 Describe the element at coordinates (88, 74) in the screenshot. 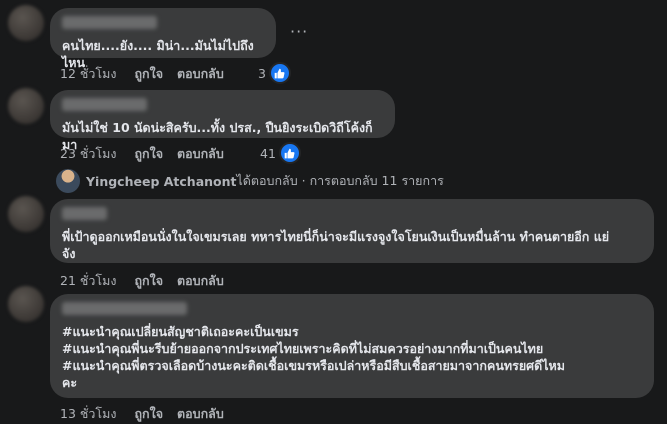

I see `timestamp: 12 ชั่วโมง` at that location.